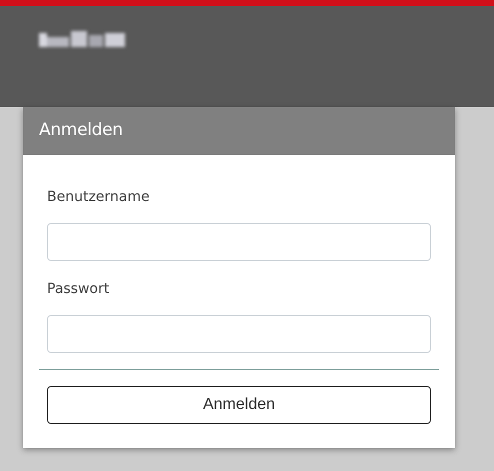 The image size is (494, 471). I want to click on field-label: Benutzername, so click(99, 197).